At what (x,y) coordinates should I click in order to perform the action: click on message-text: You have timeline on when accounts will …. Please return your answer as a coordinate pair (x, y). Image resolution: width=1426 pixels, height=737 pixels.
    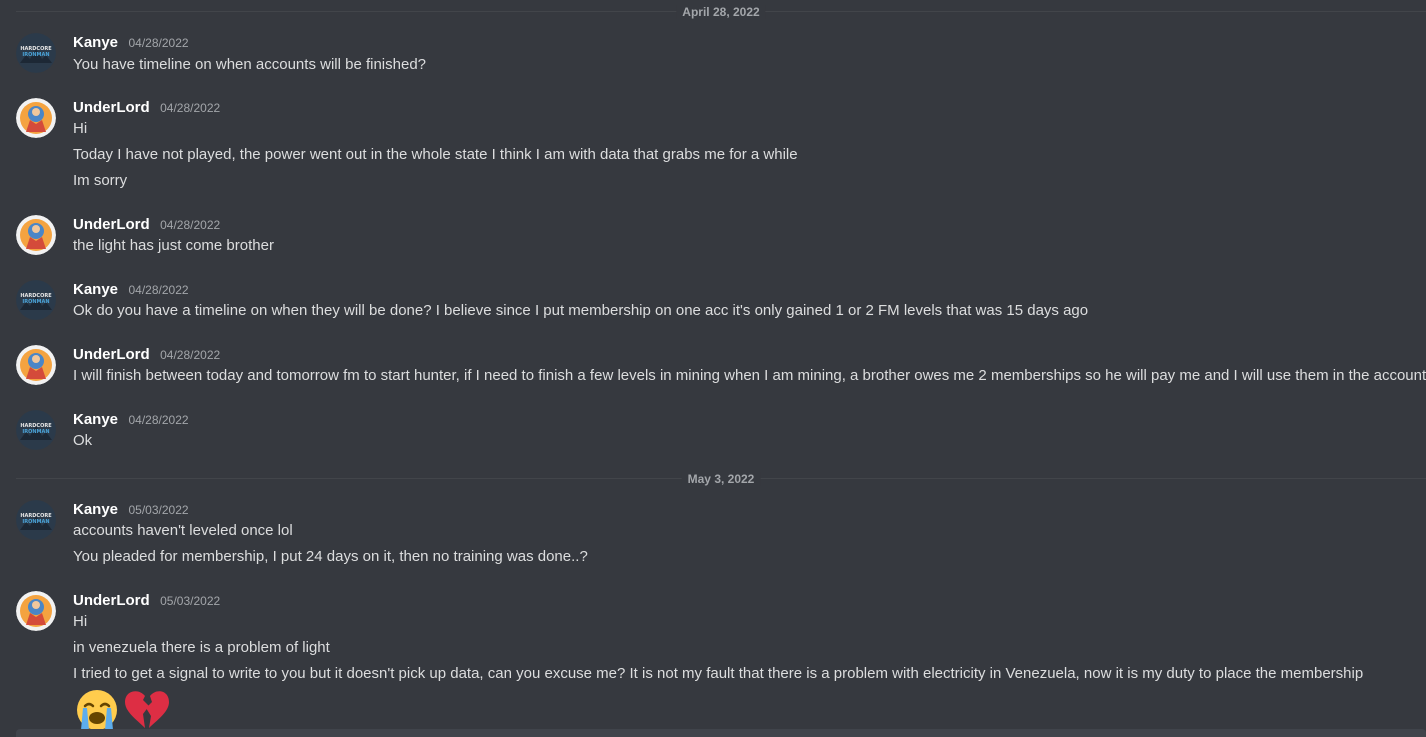
    Looking at the image, I should click on (250, 64).